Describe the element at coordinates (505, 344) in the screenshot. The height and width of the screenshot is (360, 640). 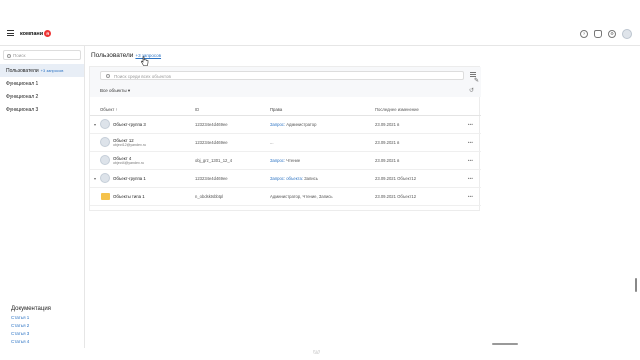
I see `horizontal-scrollbar` at that location.